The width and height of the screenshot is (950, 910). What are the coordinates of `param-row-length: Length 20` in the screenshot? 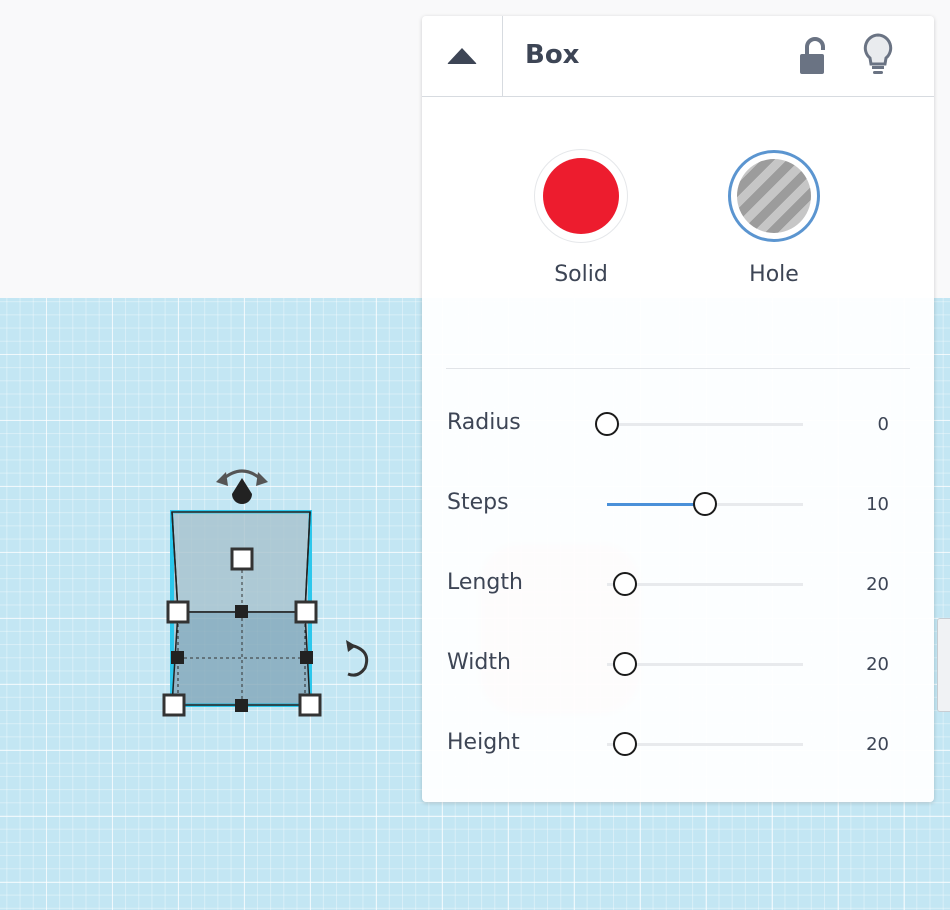 It's located at (668, 584).